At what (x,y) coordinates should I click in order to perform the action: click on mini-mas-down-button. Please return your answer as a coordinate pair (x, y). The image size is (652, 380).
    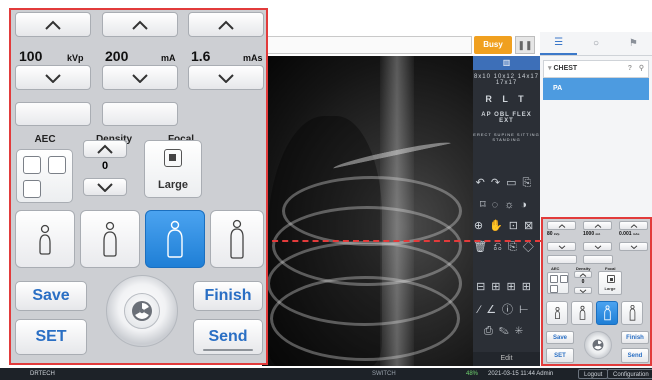
    Looking at the image, I should click on (633, 246).